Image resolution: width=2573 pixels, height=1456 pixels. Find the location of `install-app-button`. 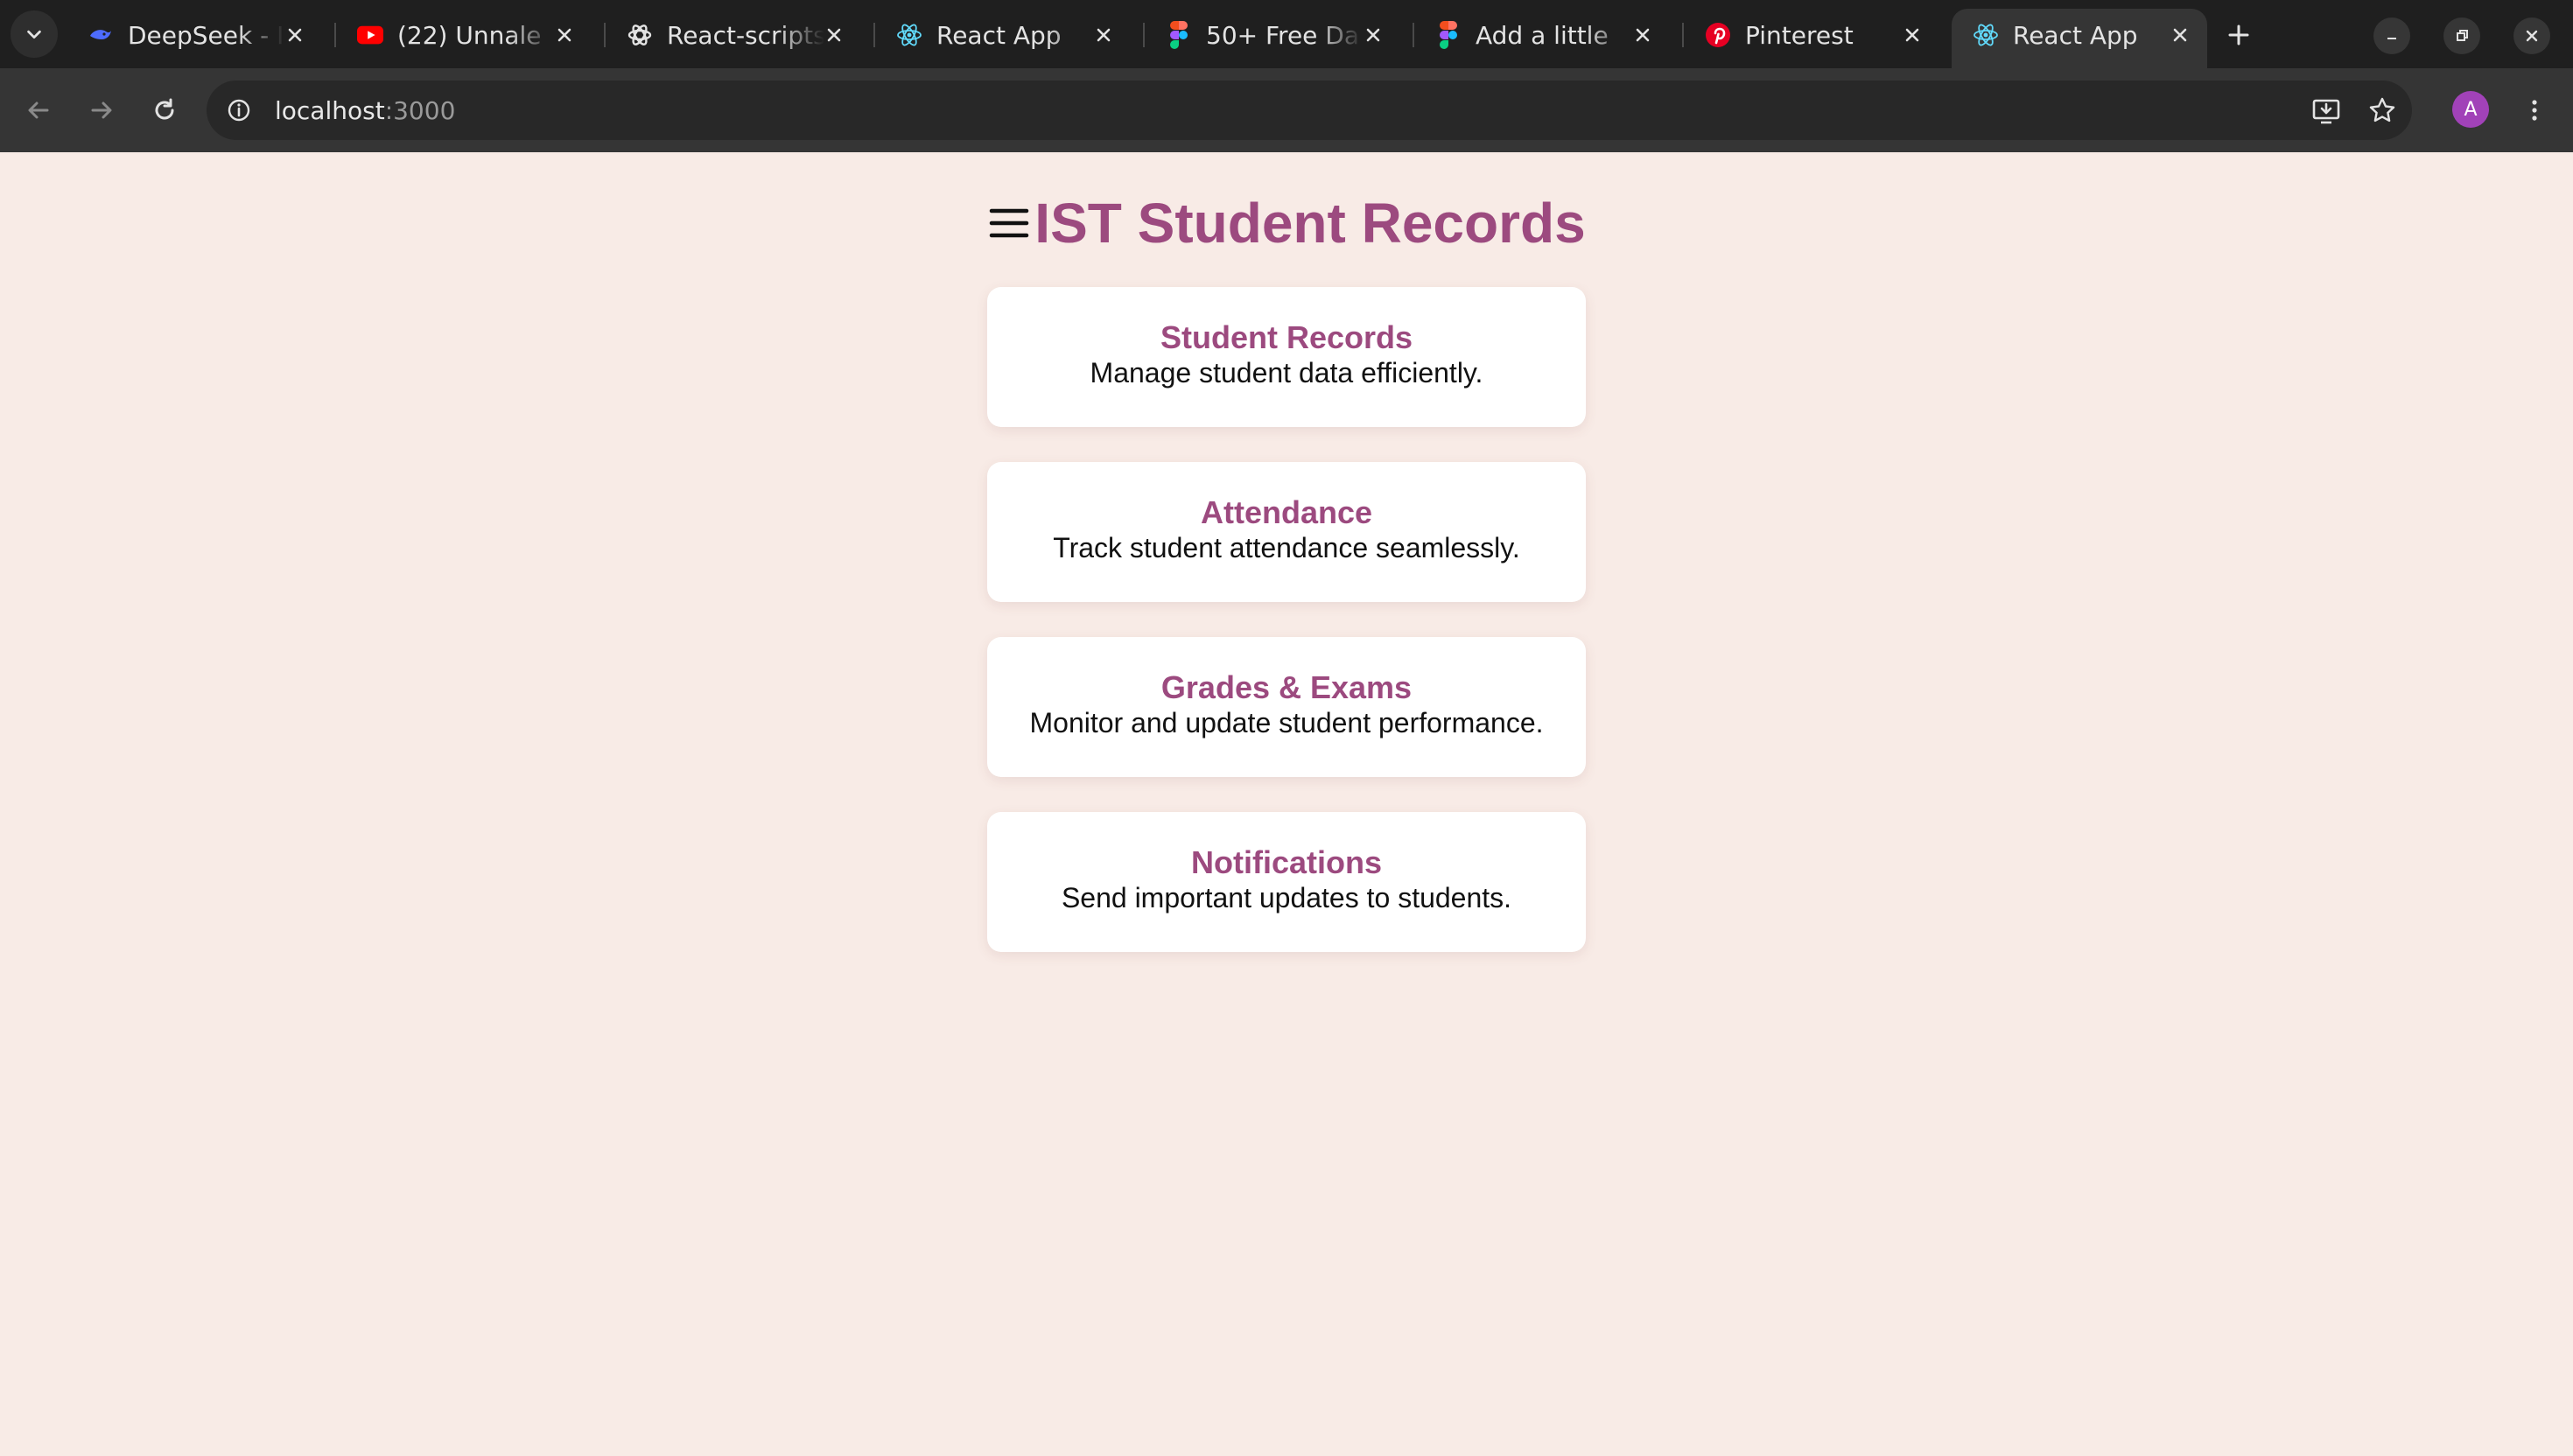

install-app-button is located at coordinates (2326, 110).